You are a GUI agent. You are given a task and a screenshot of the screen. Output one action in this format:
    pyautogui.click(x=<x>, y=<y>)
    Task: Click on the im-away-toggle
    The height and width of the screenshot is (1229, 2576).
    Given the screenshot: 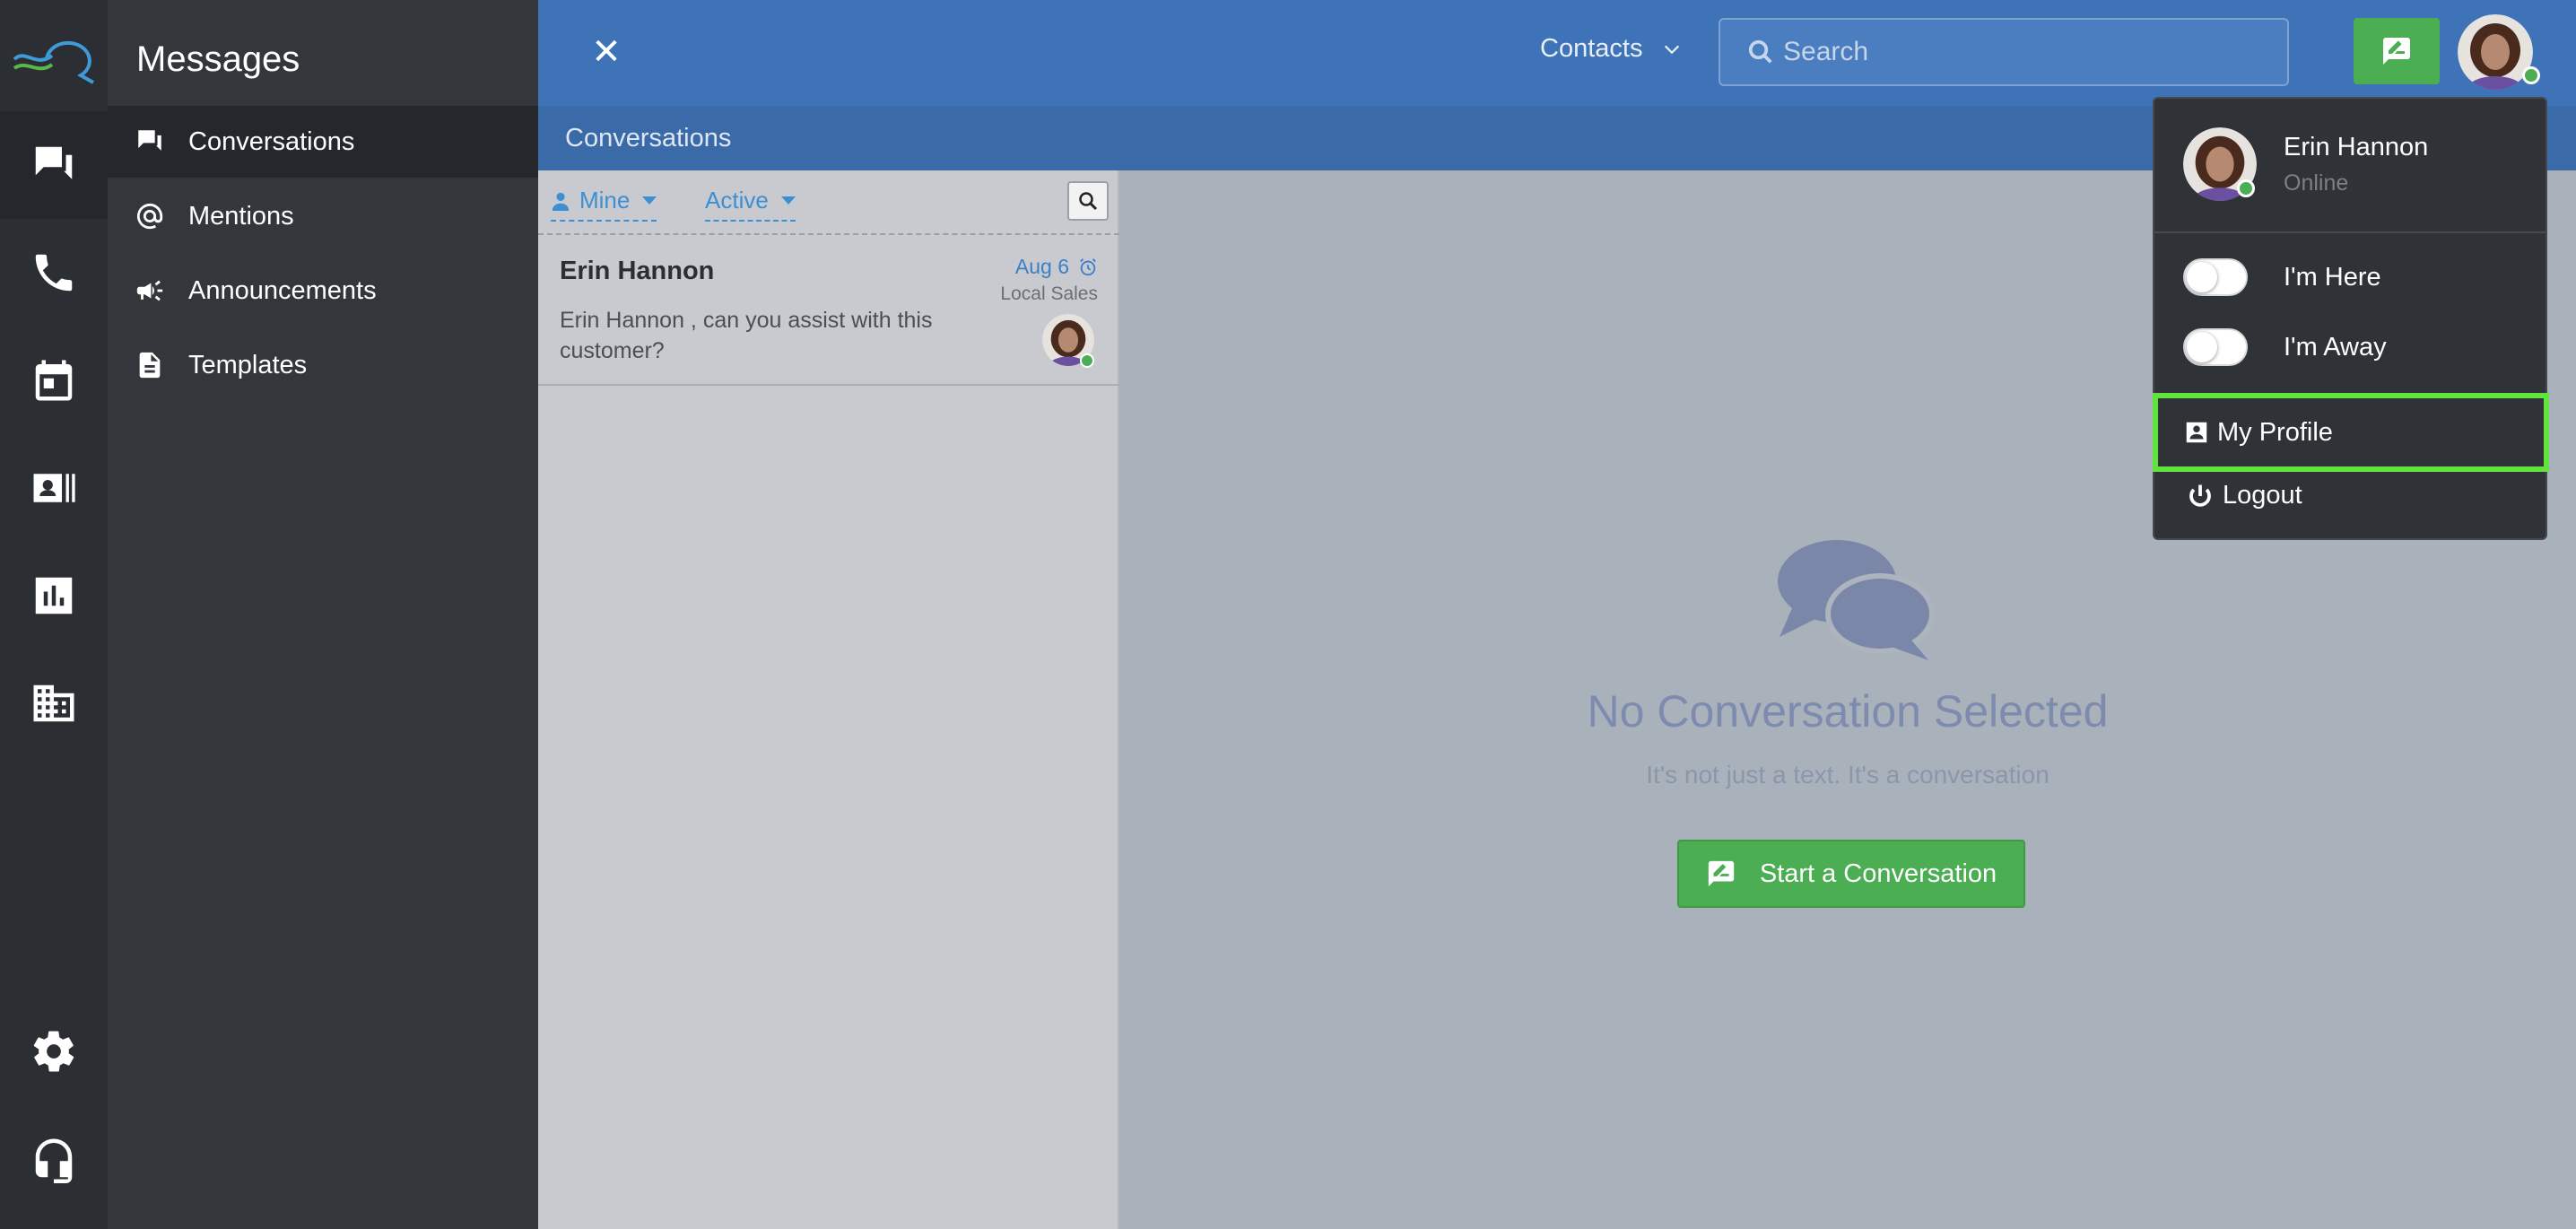 What is the action you would take?
    pyautogui.click(x=2215, y=347)
    